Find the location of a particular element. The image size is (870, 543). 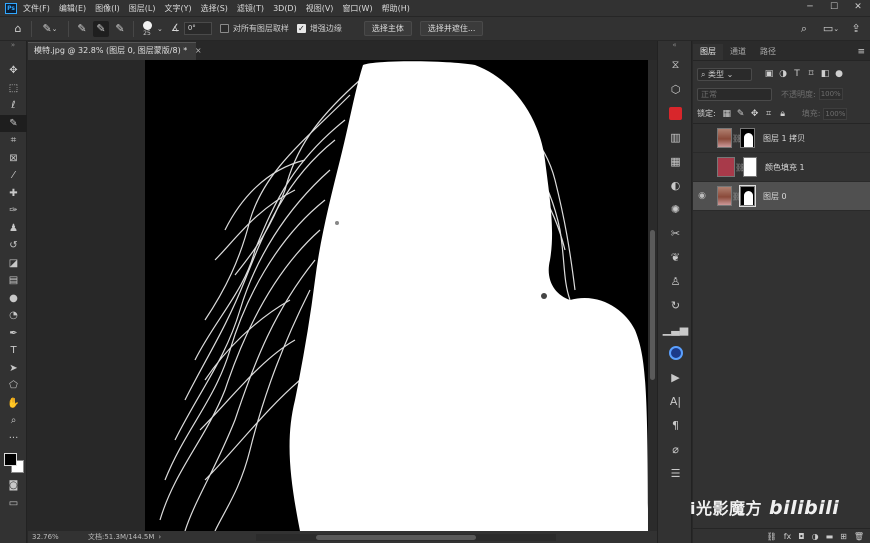

lock-pixels-icon: ✎ is located at coordinates (741, 114).